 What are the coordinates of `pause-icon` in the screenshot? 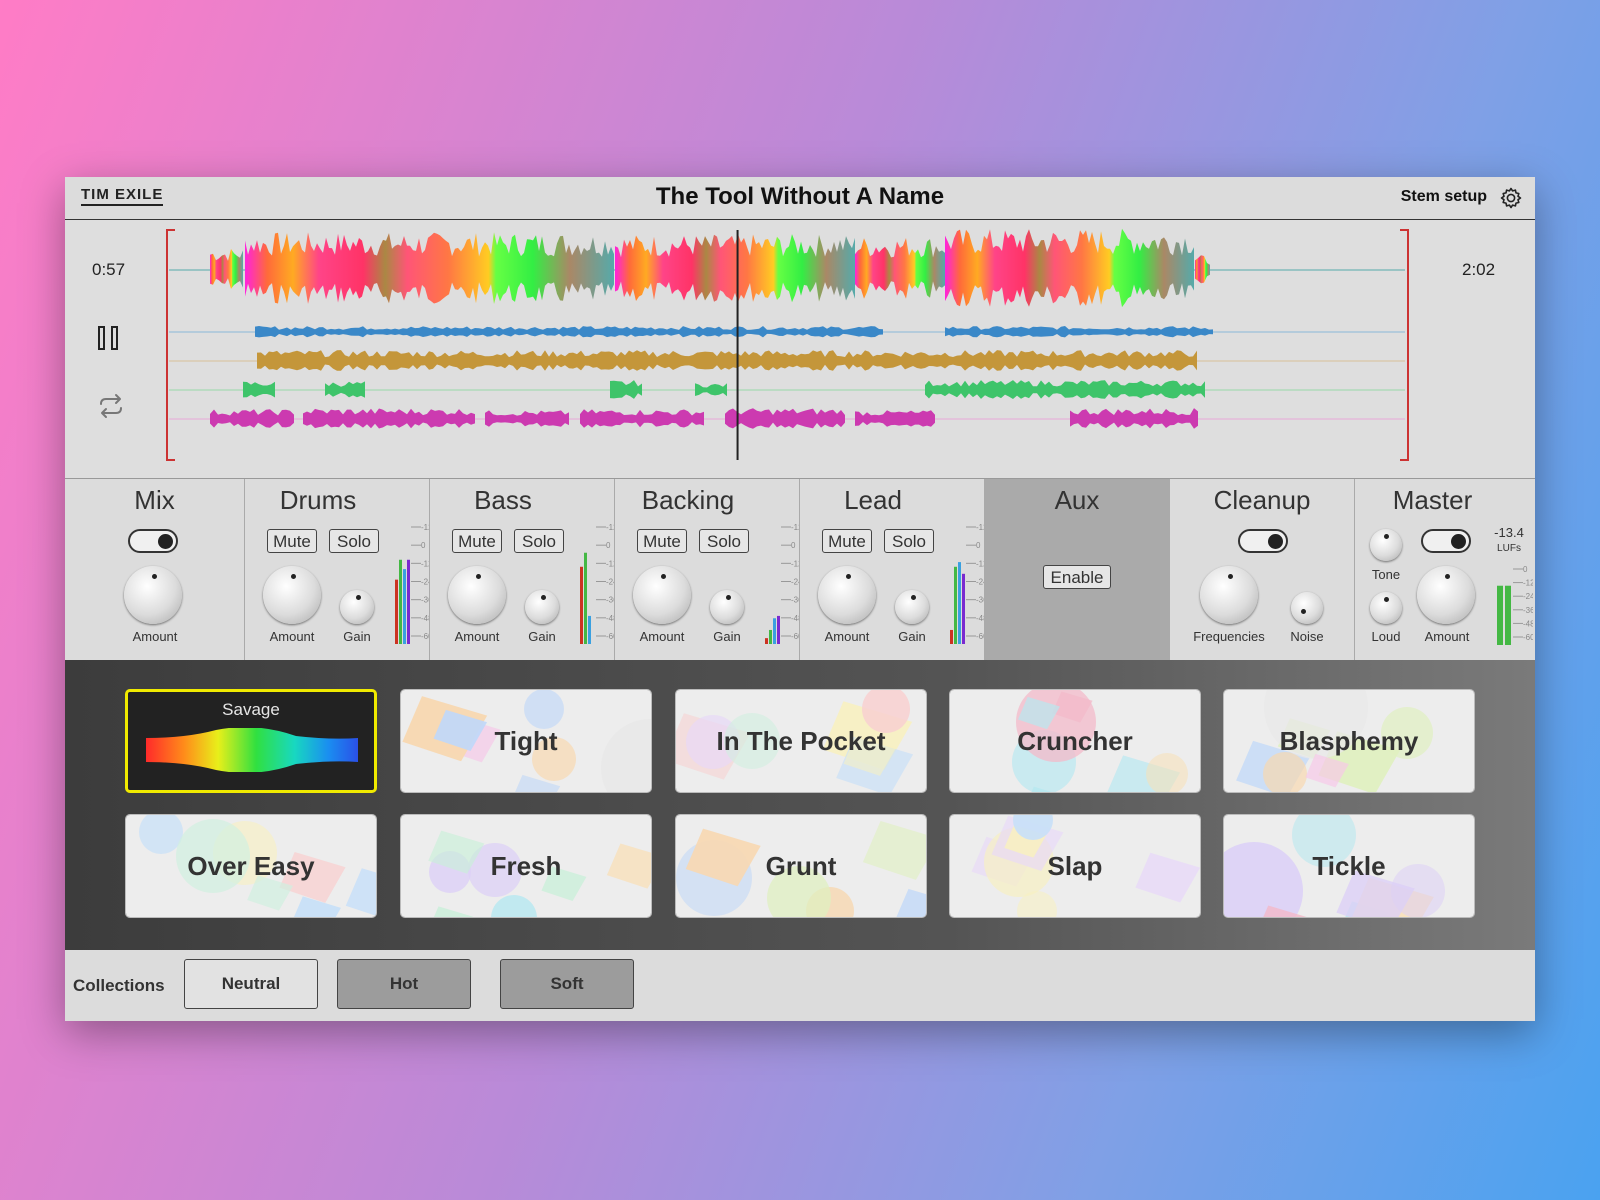 It's located at (111, 339).